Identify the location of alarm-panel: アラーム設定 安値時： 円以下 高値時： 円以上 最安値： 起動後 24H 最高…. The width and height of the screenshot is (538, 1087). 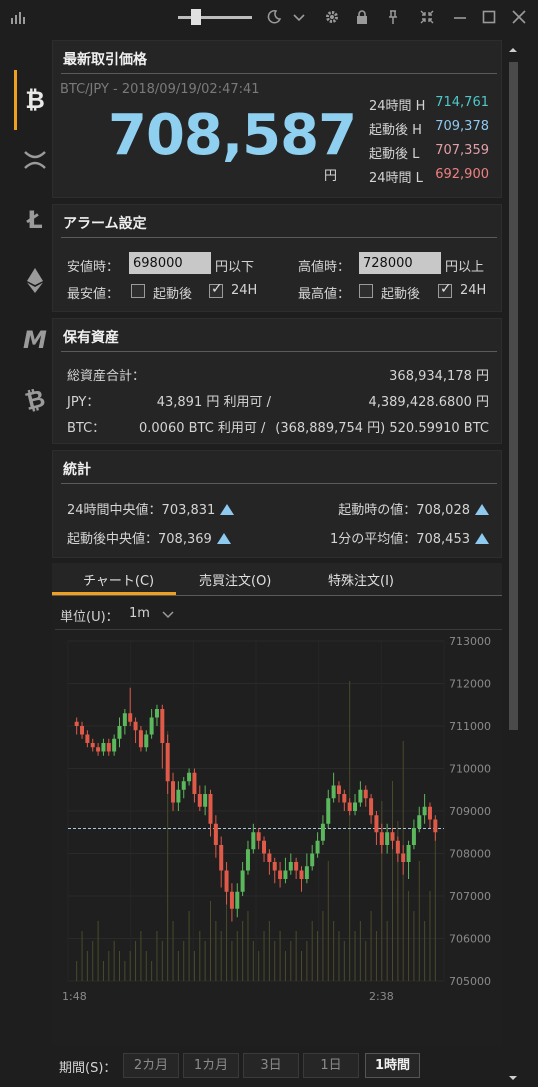
(277, 258).